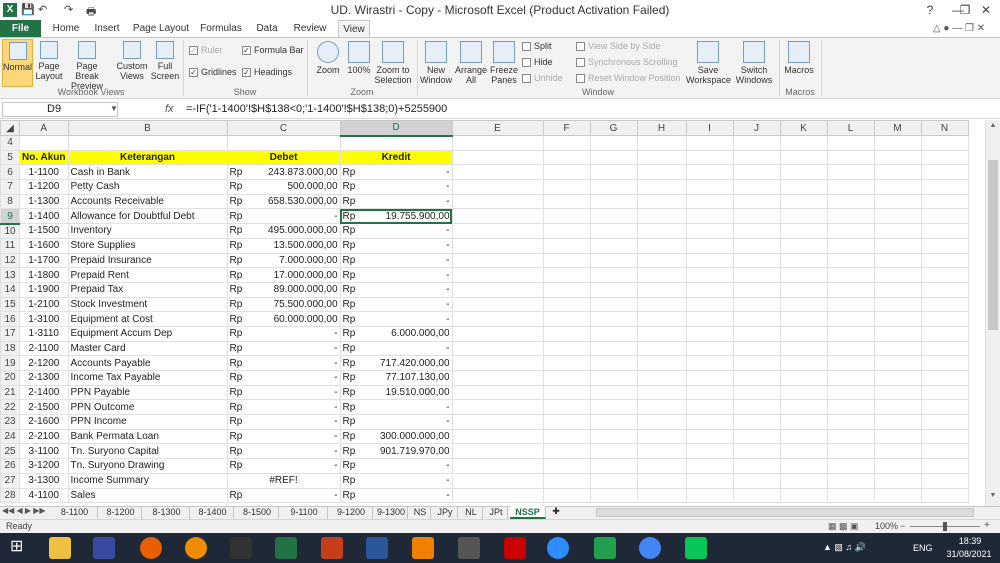 This screenshot has height=563, width=1000. I want to click on help-icon: ?, so click(930, 10).